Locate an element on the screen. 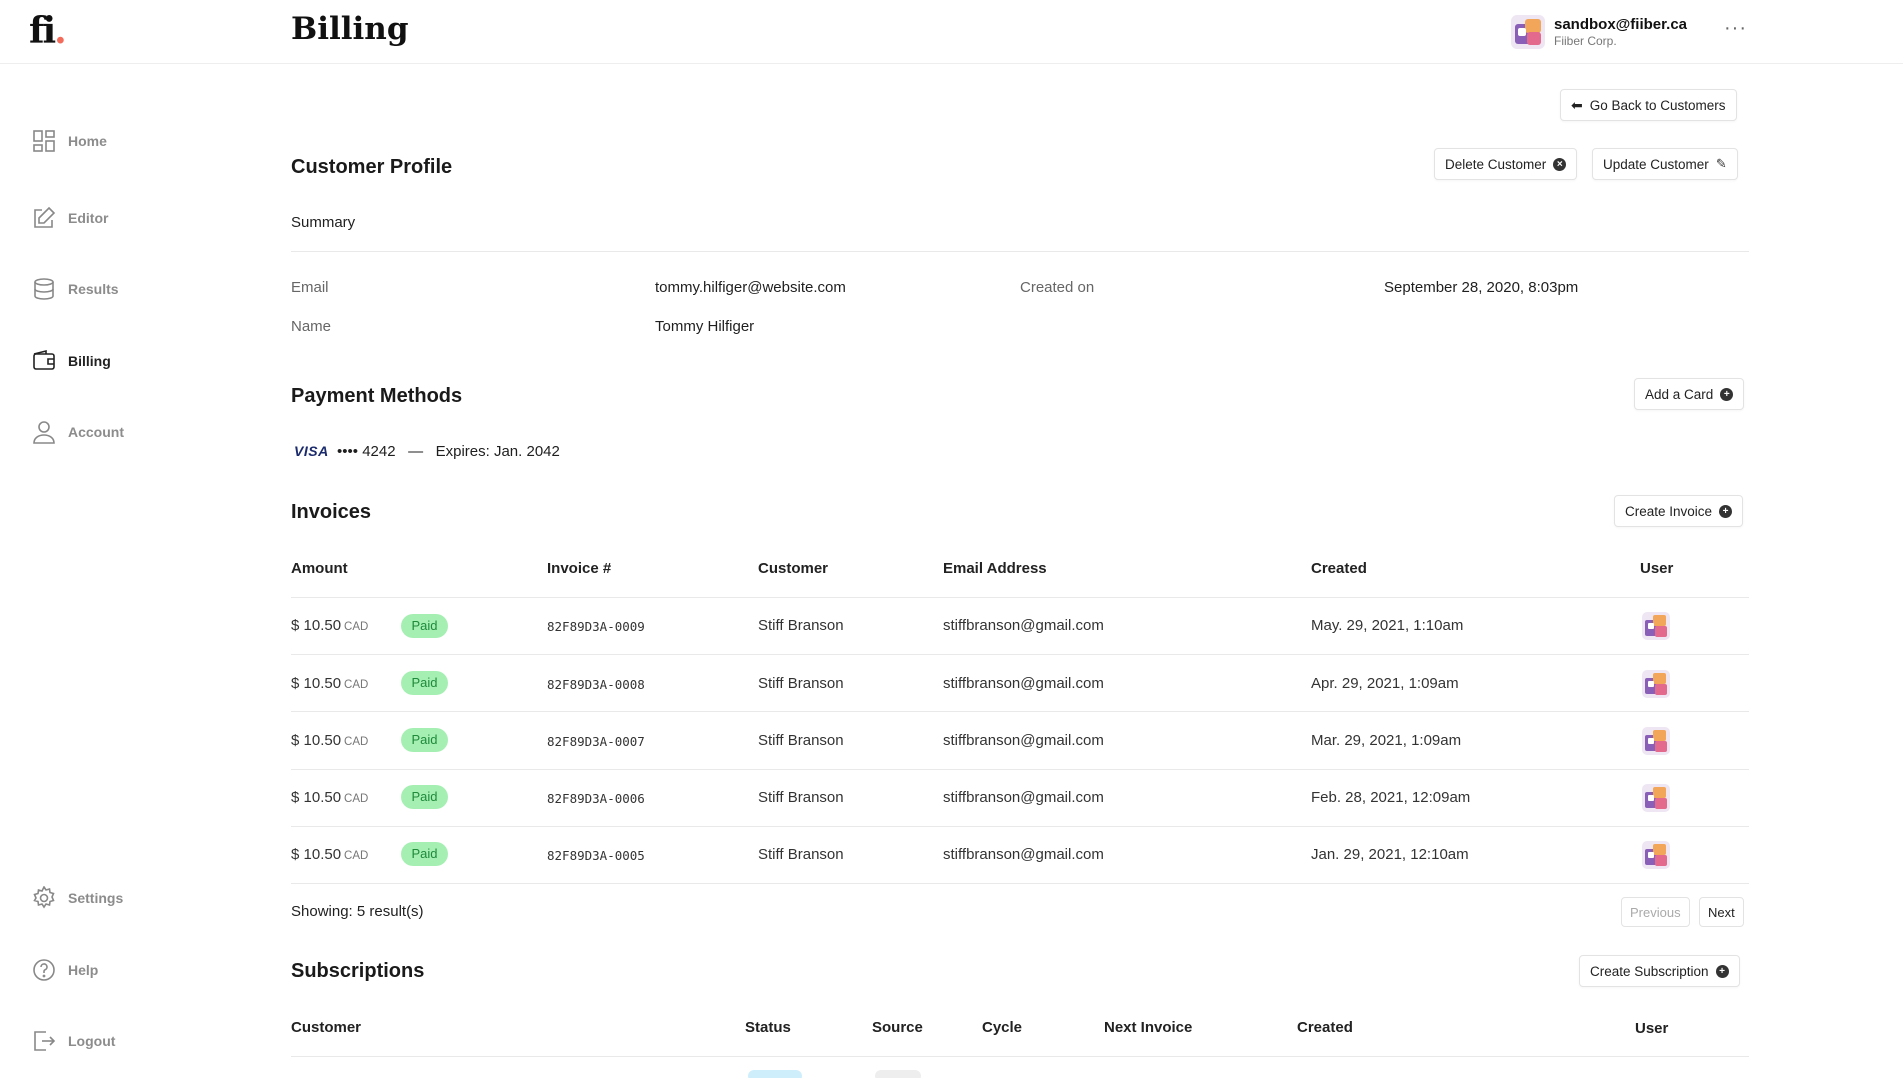 The height and width of the screenshot is (1078, 1903). results-count: Showing: 5 result(s) is located at coordinates (357, 911).